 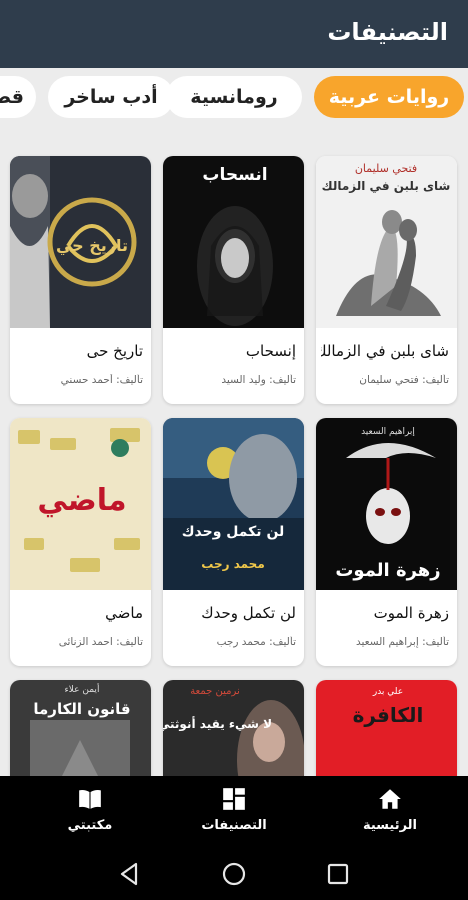 I want to click on bottom-navigation: الرئيسية التصنيفات مكتبتي, so click(x=234, y=812).